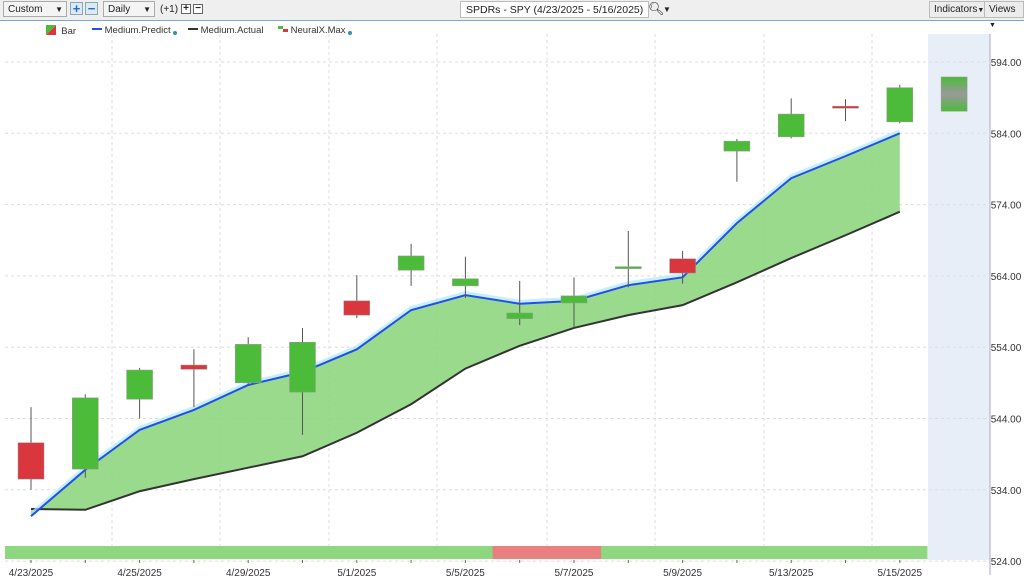  I want to click on actual-line-icon, so click(193, 29).